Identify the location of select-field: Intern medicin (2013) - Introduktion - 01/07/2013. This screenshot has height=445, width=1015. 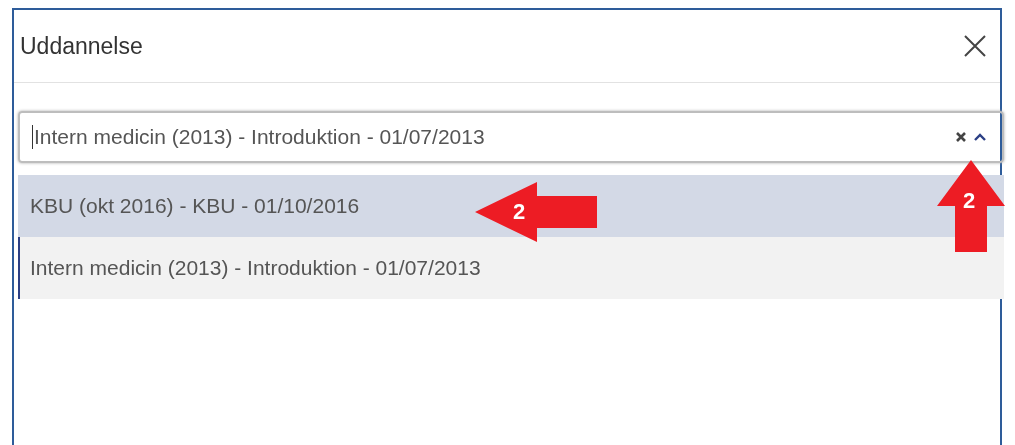
(511, 137).